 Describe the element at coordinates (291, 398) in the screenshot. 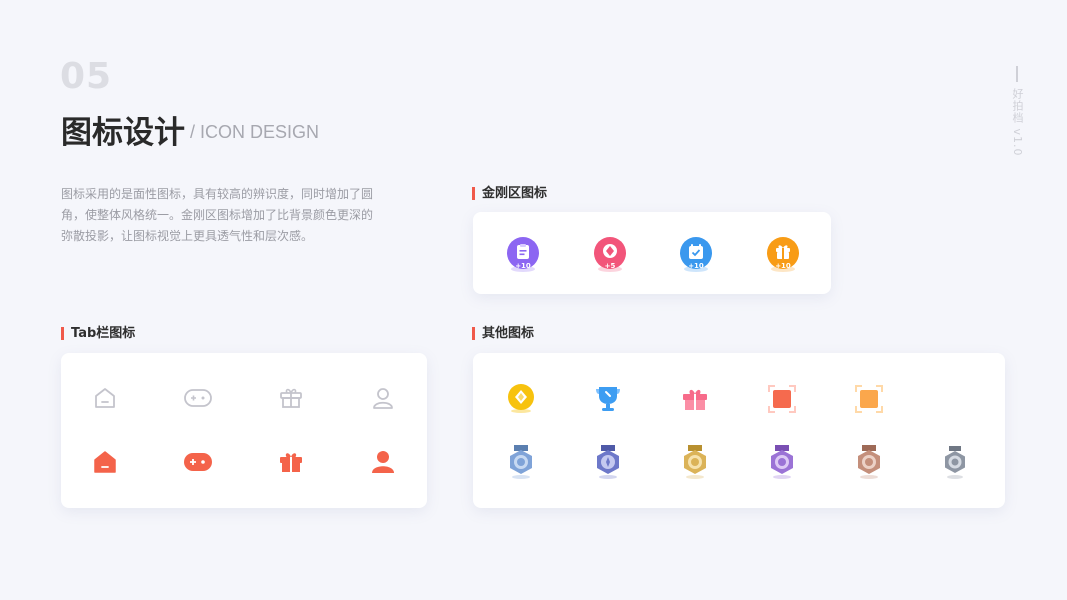

I see `gift-icon` at that location.